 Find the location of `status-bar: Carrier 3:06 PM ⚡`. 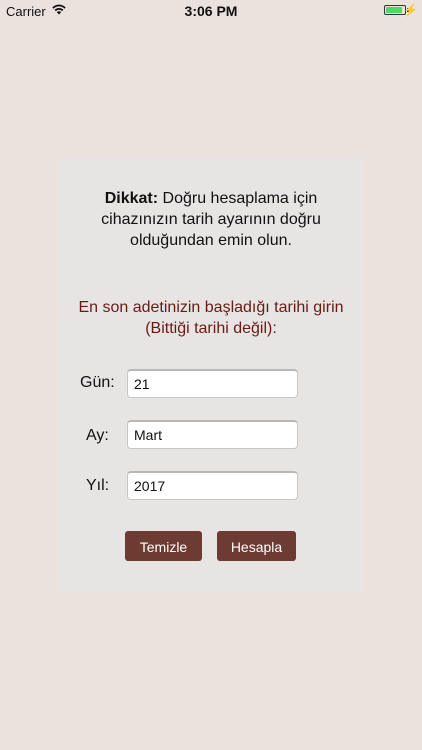

status-bar: Carrier 3:06 PM ⚡ is located at coordinates (211, 11).